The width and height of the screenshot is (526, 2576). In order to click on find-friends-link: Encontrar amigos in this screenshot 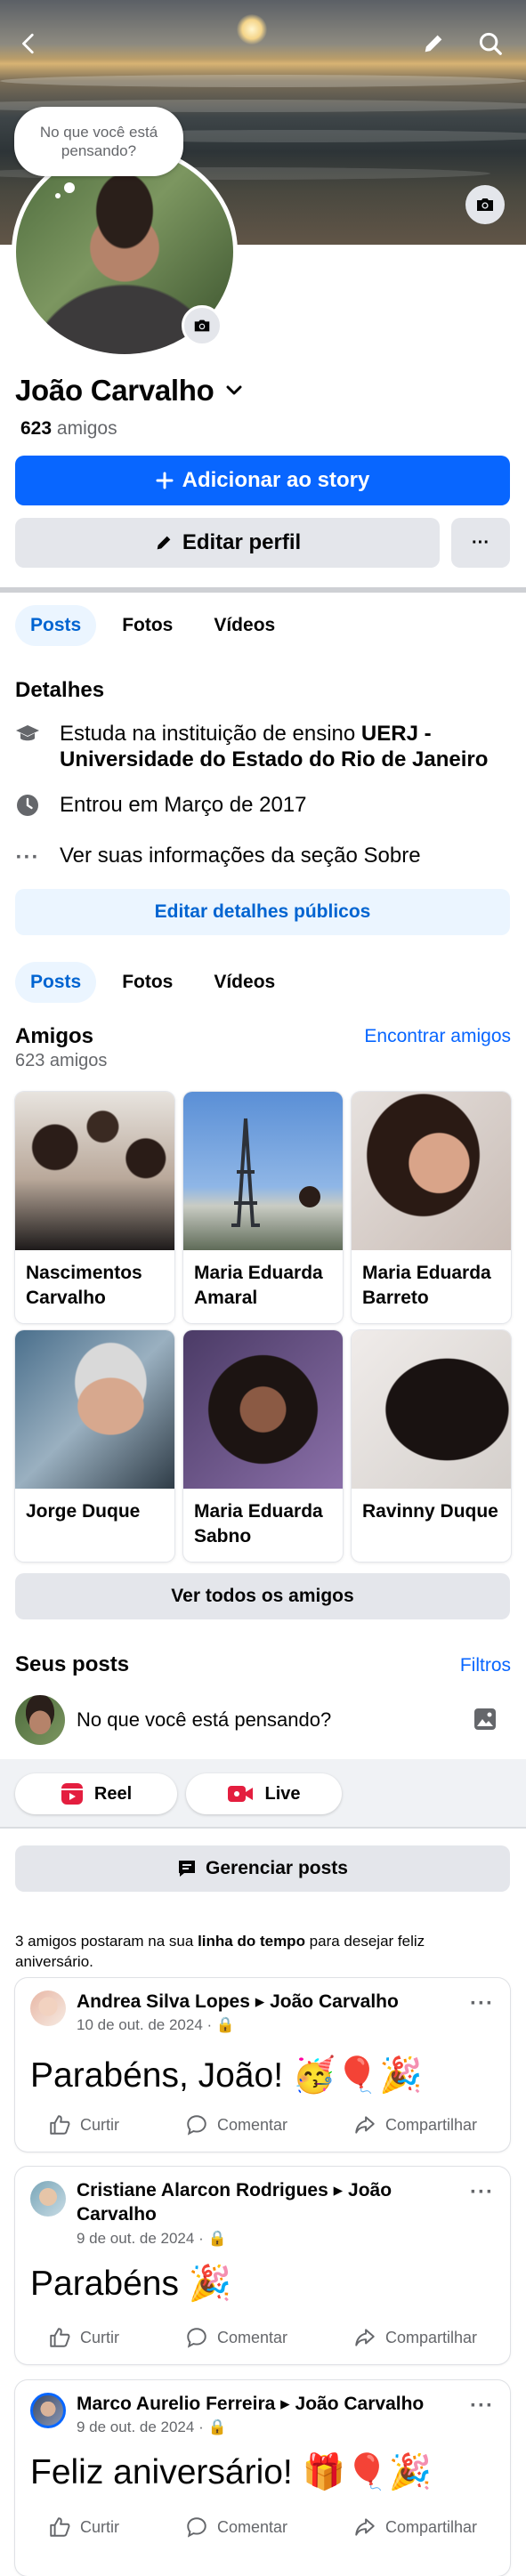, I will do `click(437, 1036)`.